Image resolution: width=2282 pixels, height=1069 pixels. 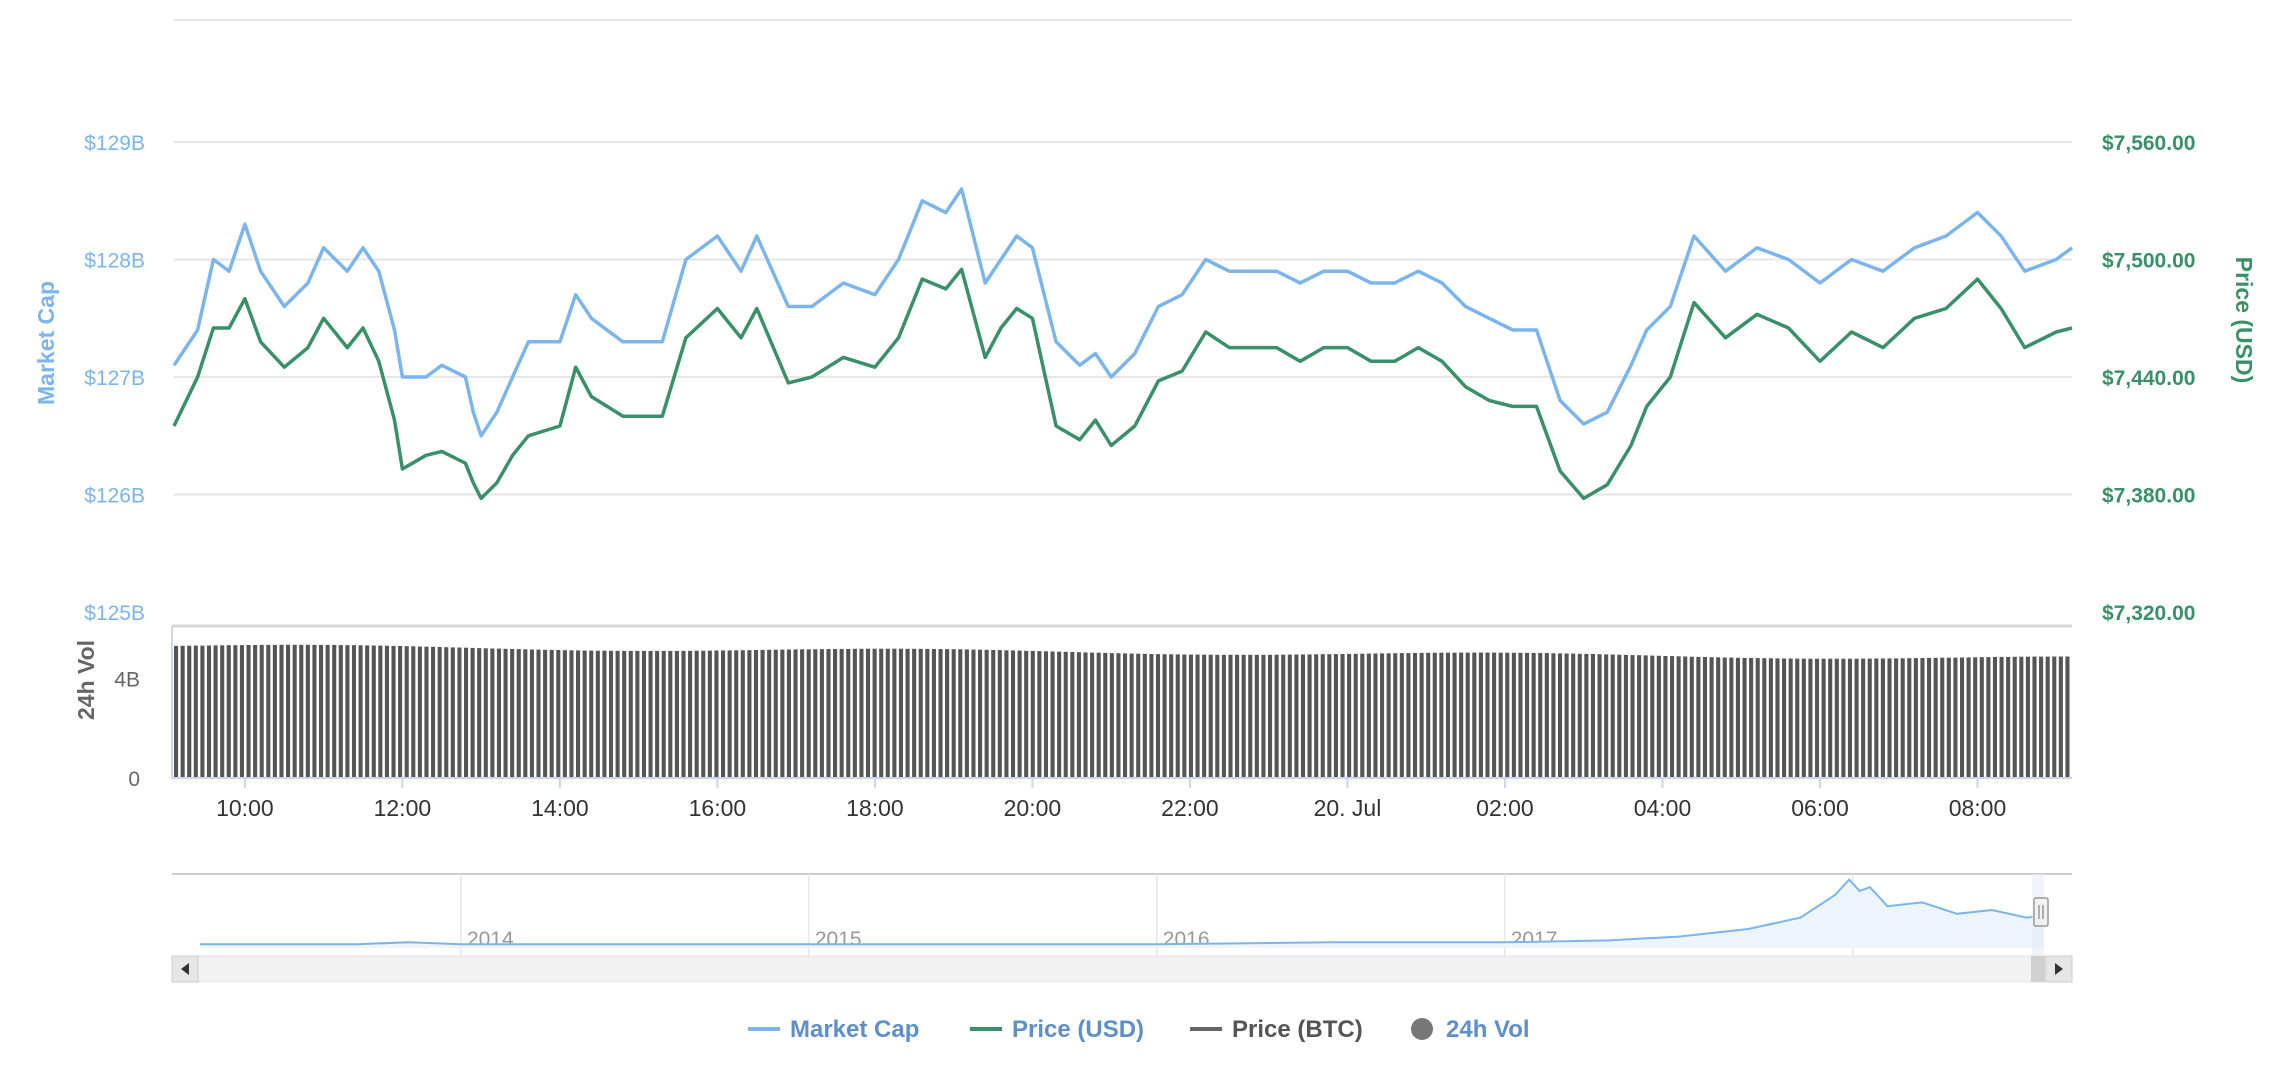 I want to click on legend-item-price-btc: Price (BTC), so click(x=1276, y=1029).